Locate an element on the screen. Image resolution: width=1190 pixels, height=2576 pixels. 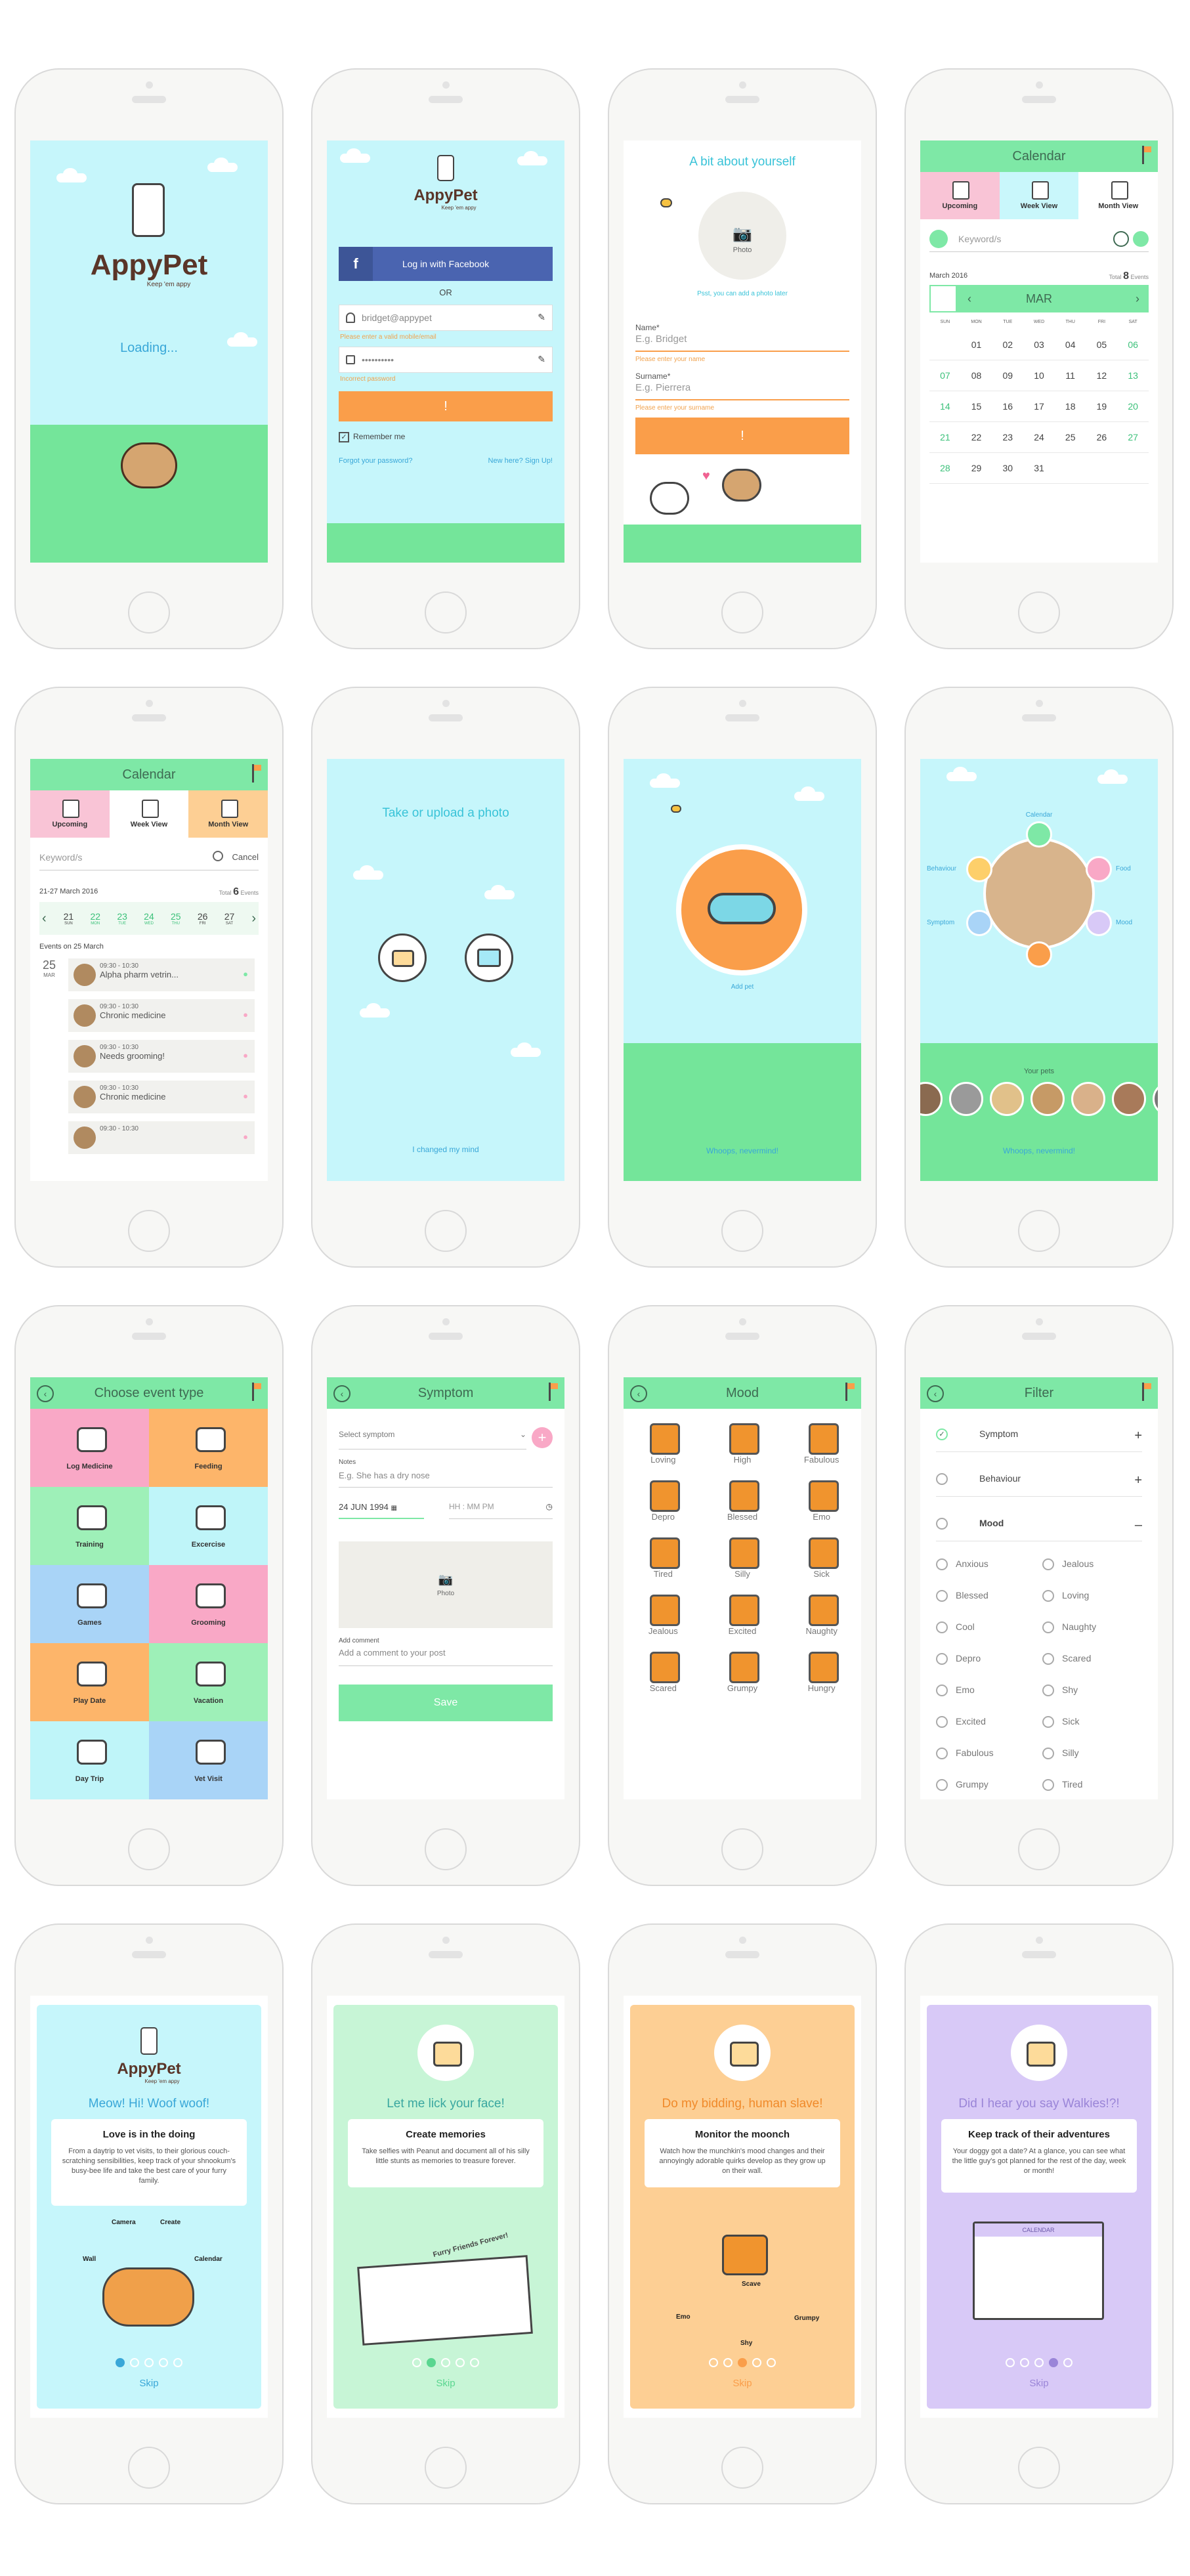
calendar-day: 15 is located at coordinates (976, 407).